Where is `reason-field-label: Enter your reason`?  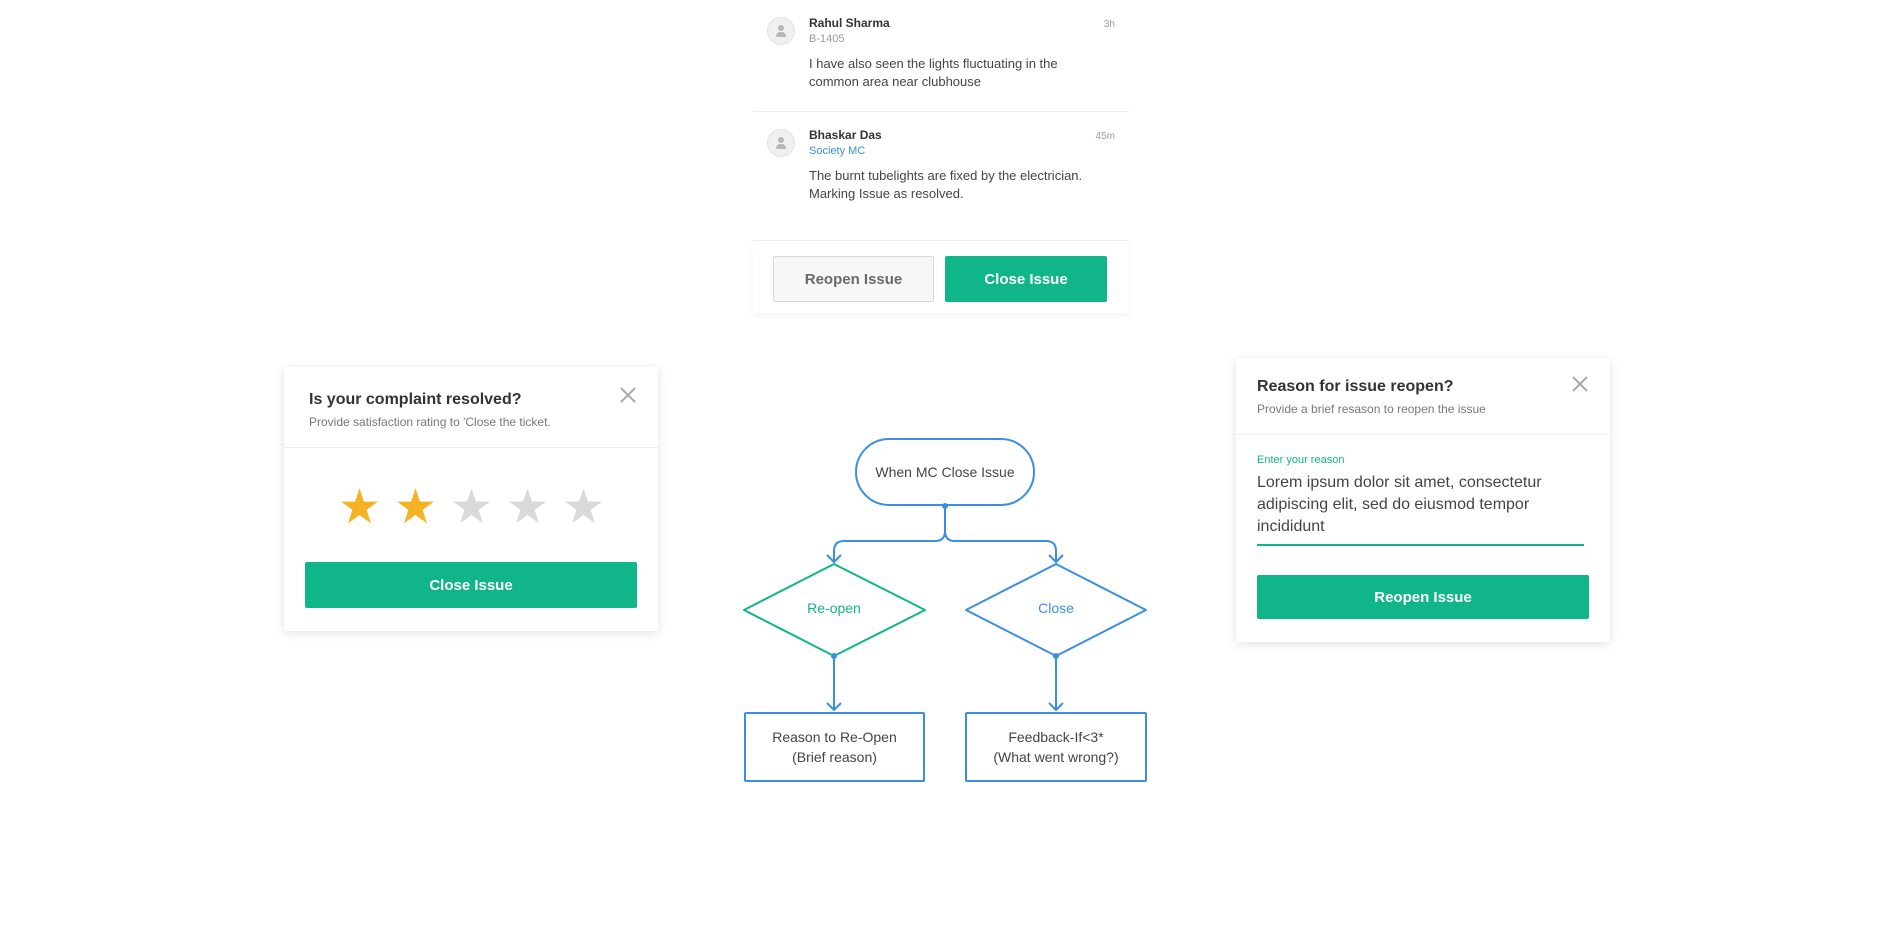 reason-field-label: Enter your reason is located at coordinates (1301, 460).